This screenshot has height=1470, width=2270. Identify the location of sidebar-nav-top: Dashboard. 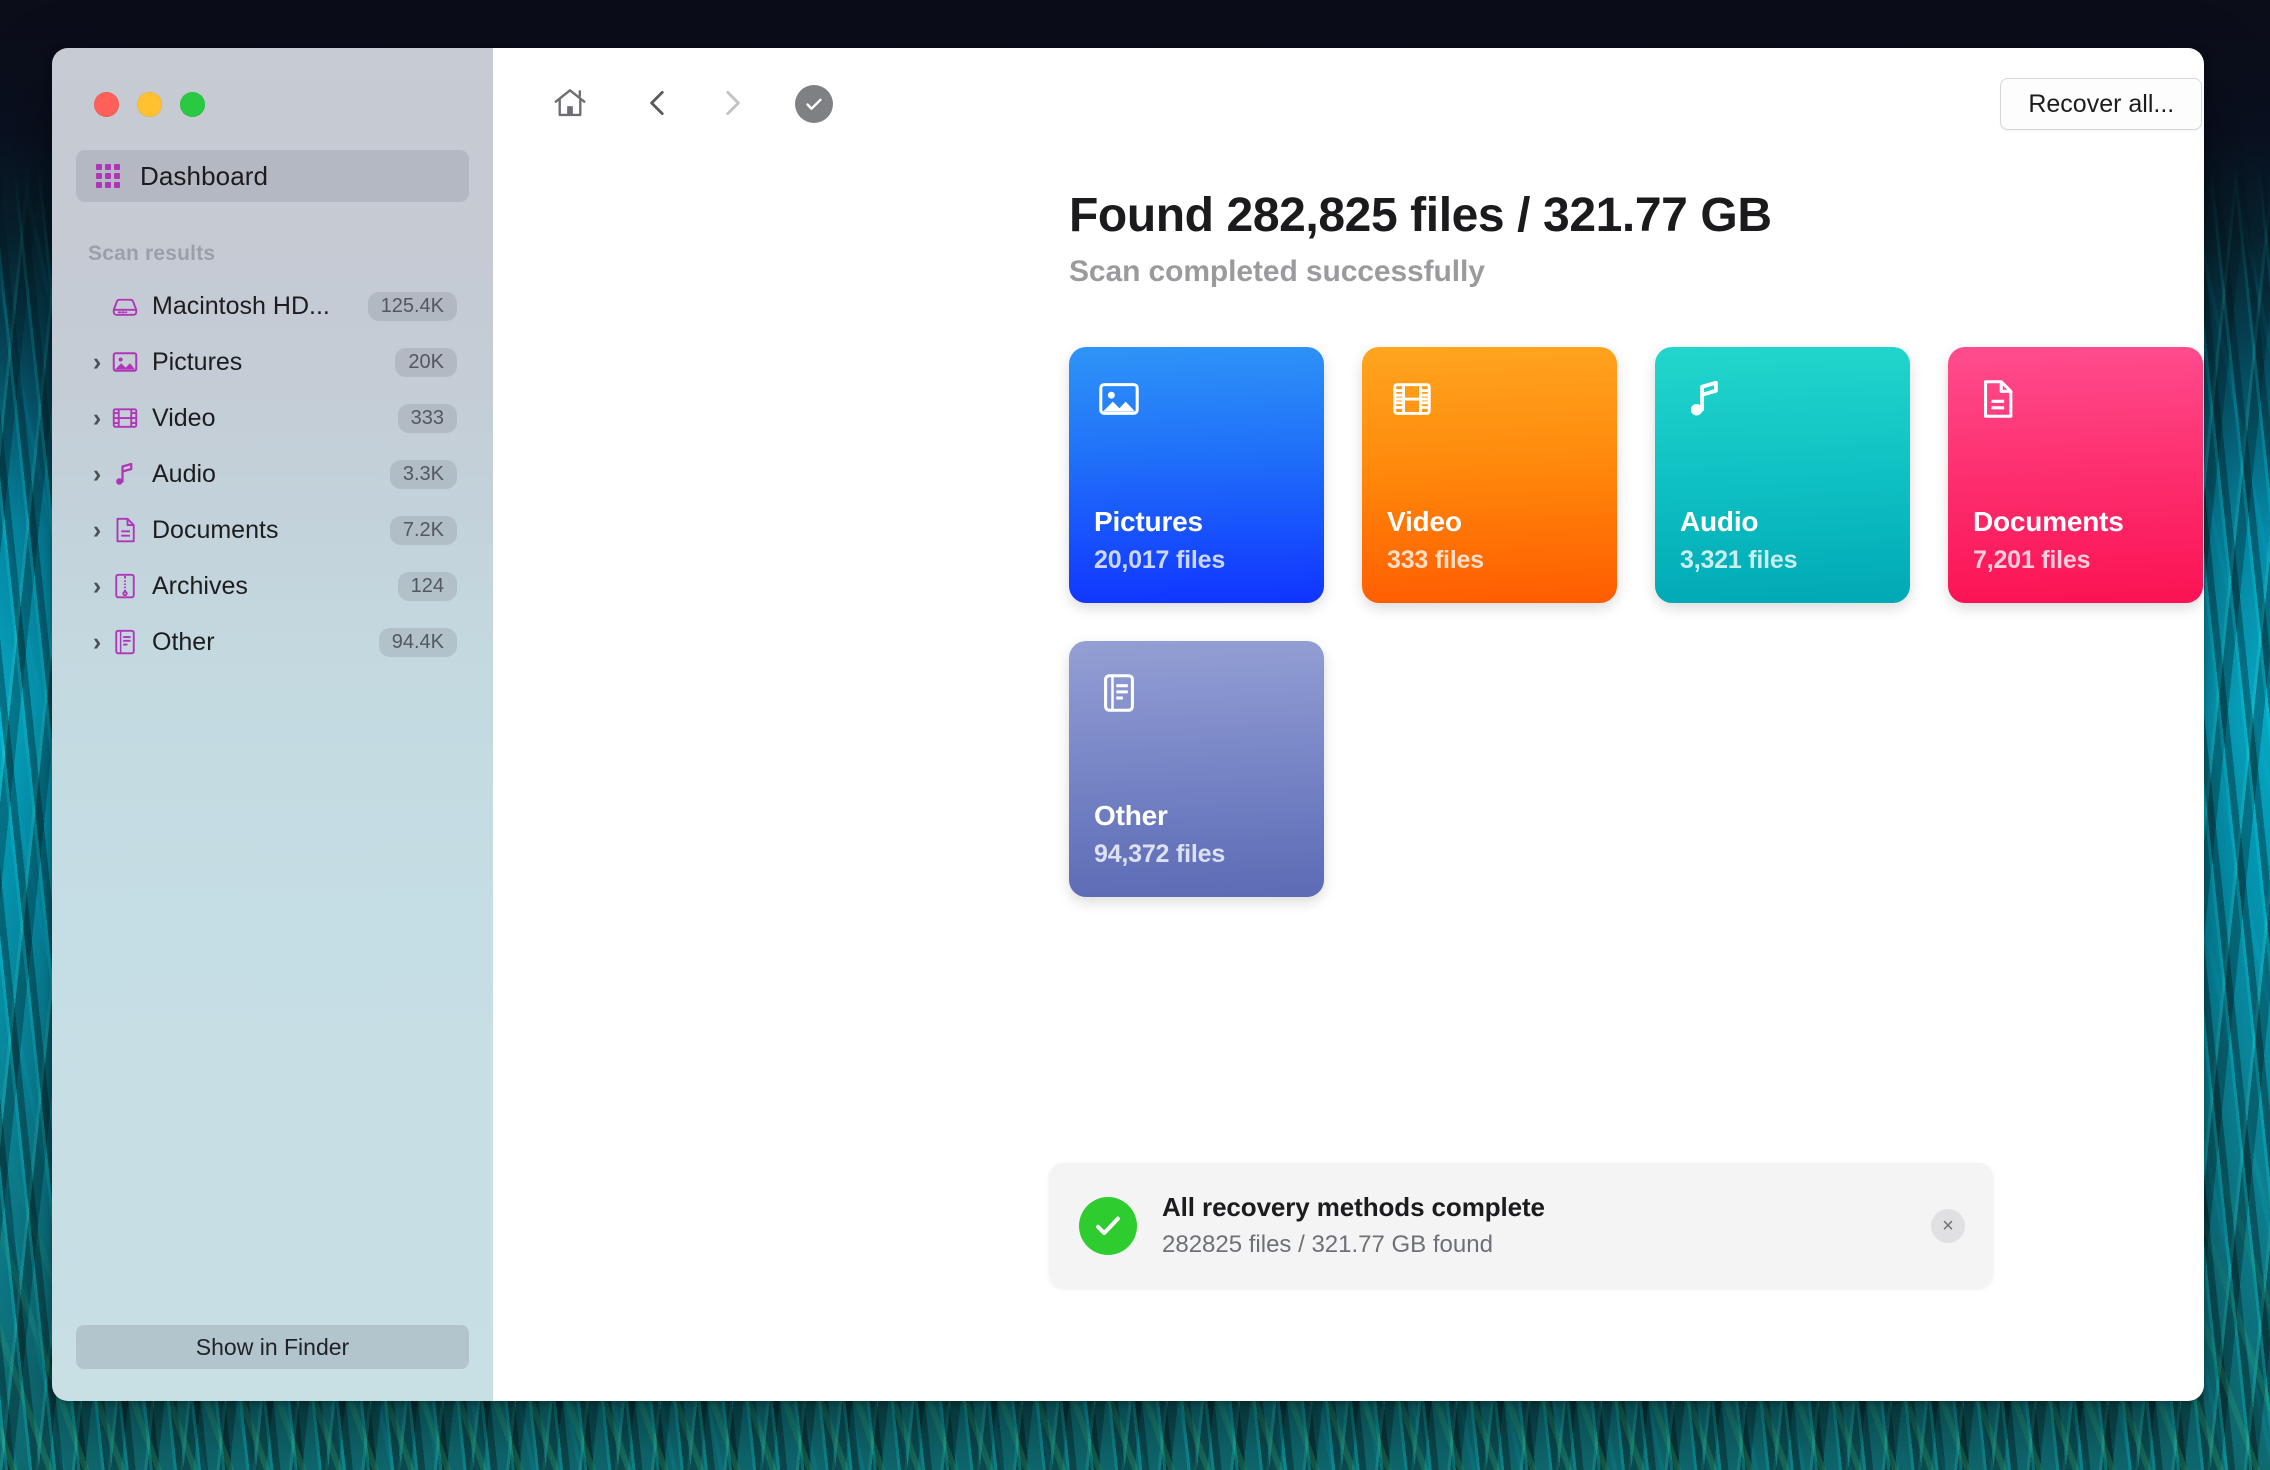
(272, 159).